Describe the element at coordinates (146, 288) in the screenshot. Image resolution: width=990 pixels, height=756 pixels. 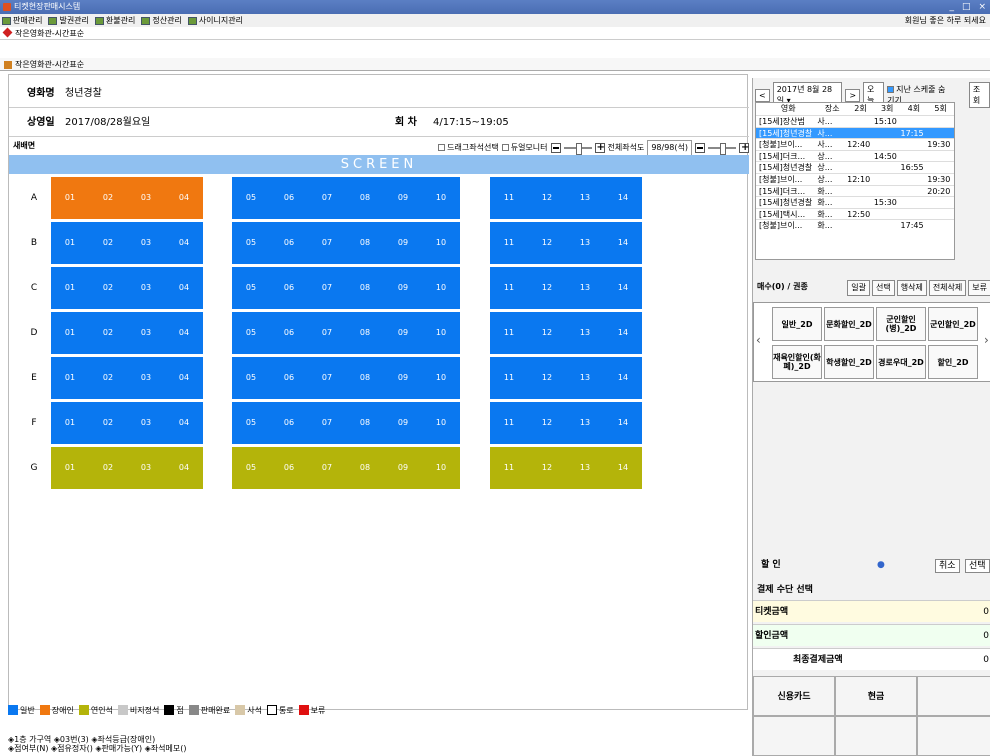
I see `seat-C03: 03` at that location.